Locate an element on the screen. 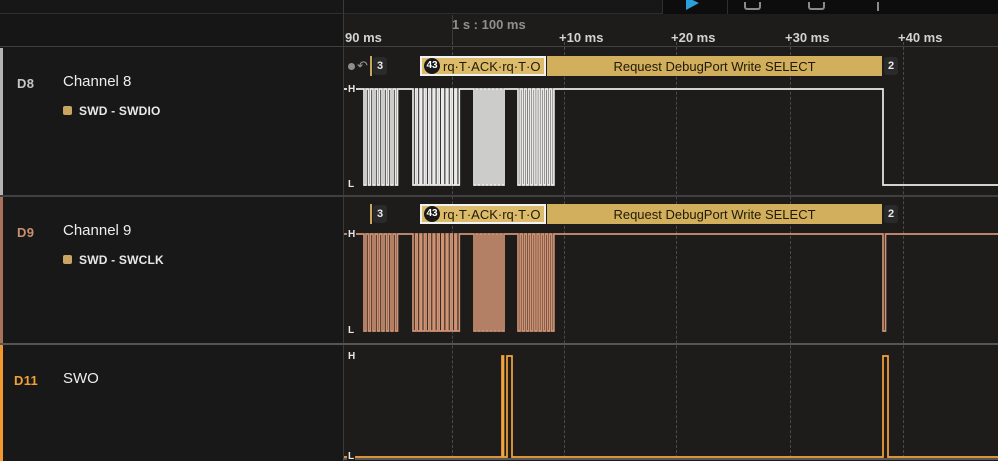  channel-name: SWO is located at coordinates (81, 378).